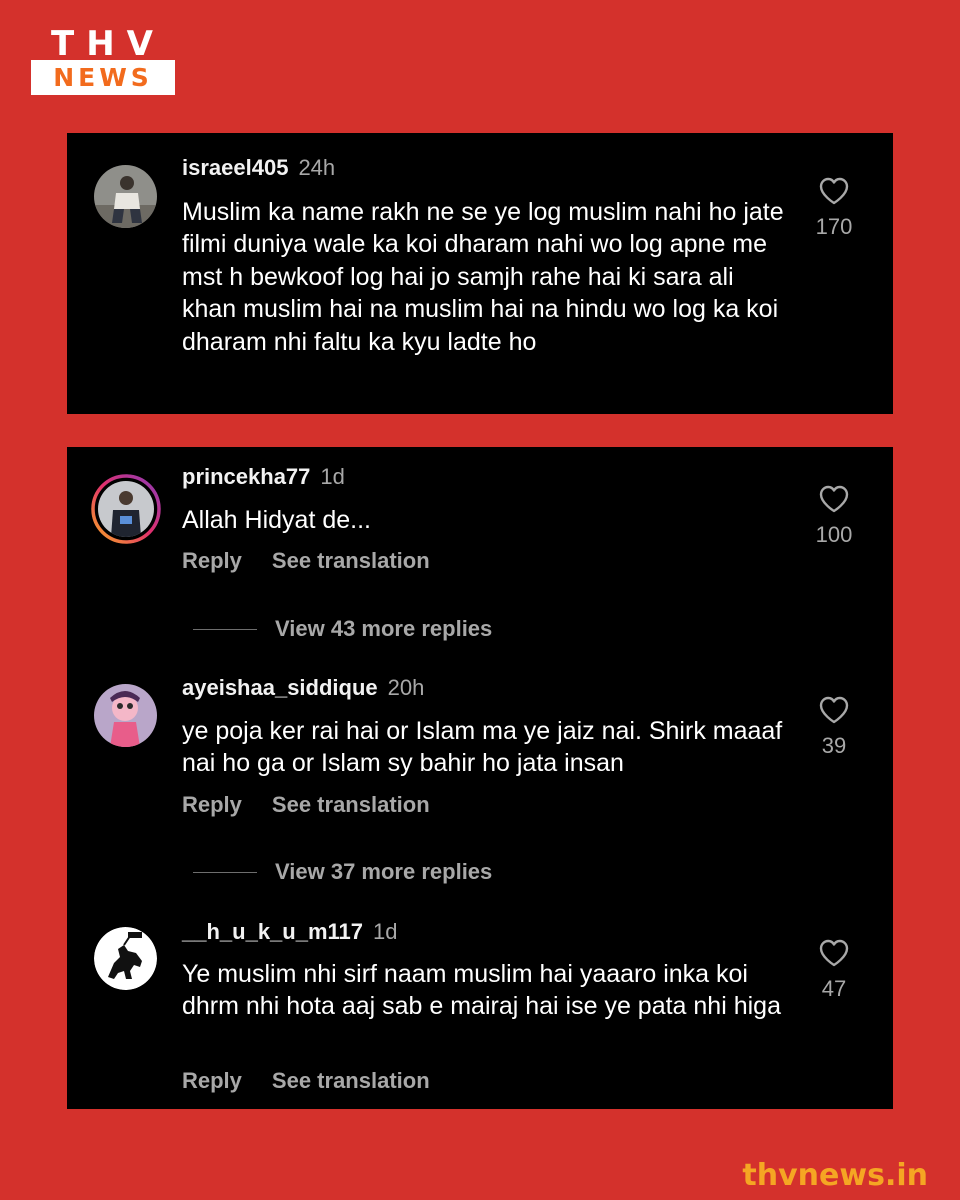 The height and width of the screenshot is (1200, 960). What do you see at coordinates (235, 167) in the screenshot?
I see `username-text: israeel405` at bounding box center [235, 167].